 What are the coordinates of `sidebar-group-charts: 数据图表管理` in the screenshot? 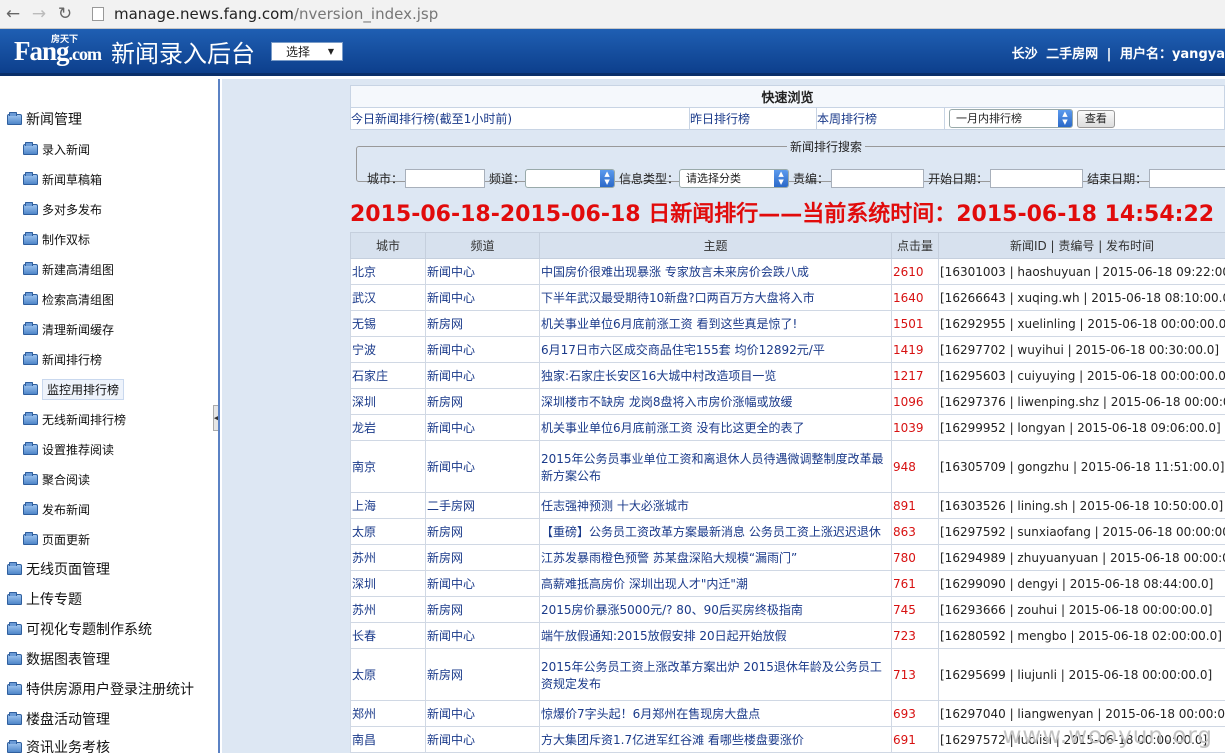 It's located at (58, 659).